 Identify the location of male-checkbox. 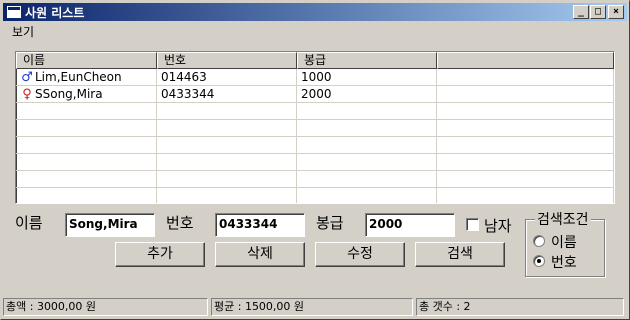
(472, 224).